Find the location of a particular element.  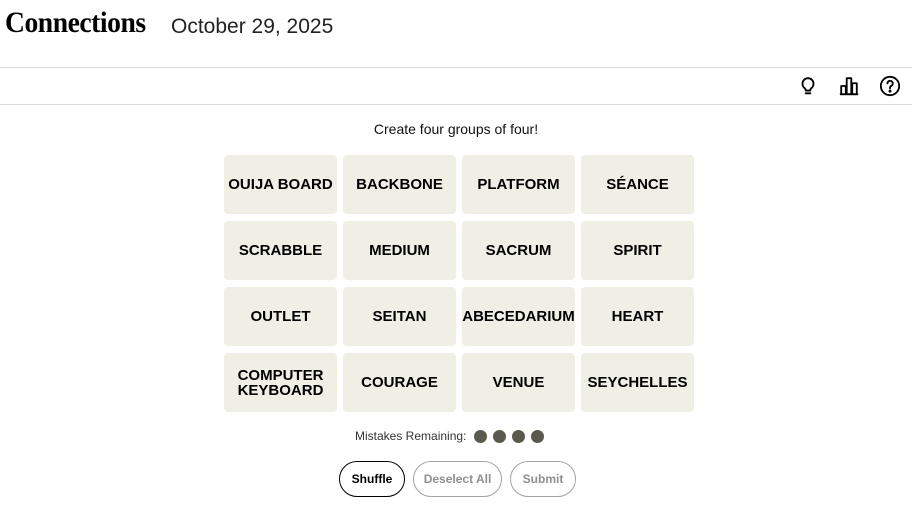

word-tile: COMPUTER KEYBOARD is located at coordinates (280, 382).